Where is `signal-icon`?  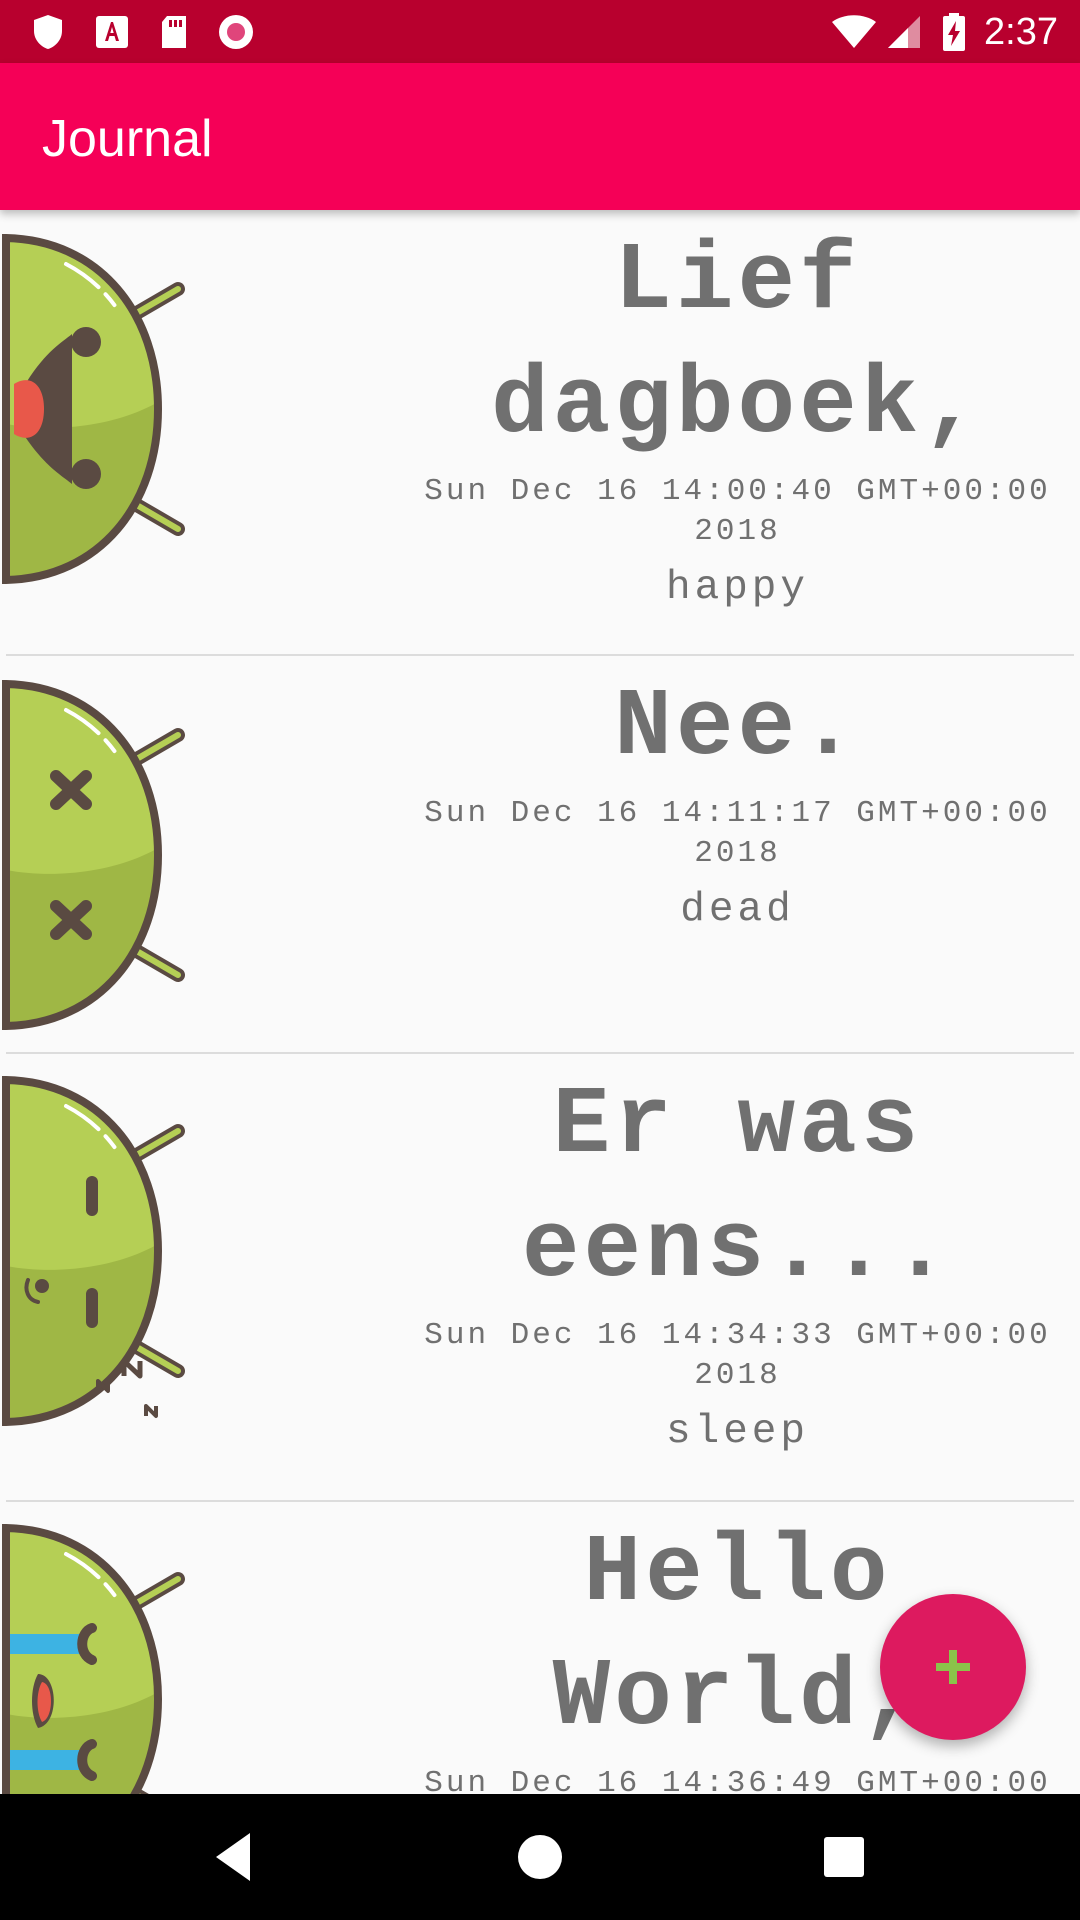
signal-icon is located at coordinates (904, 32).